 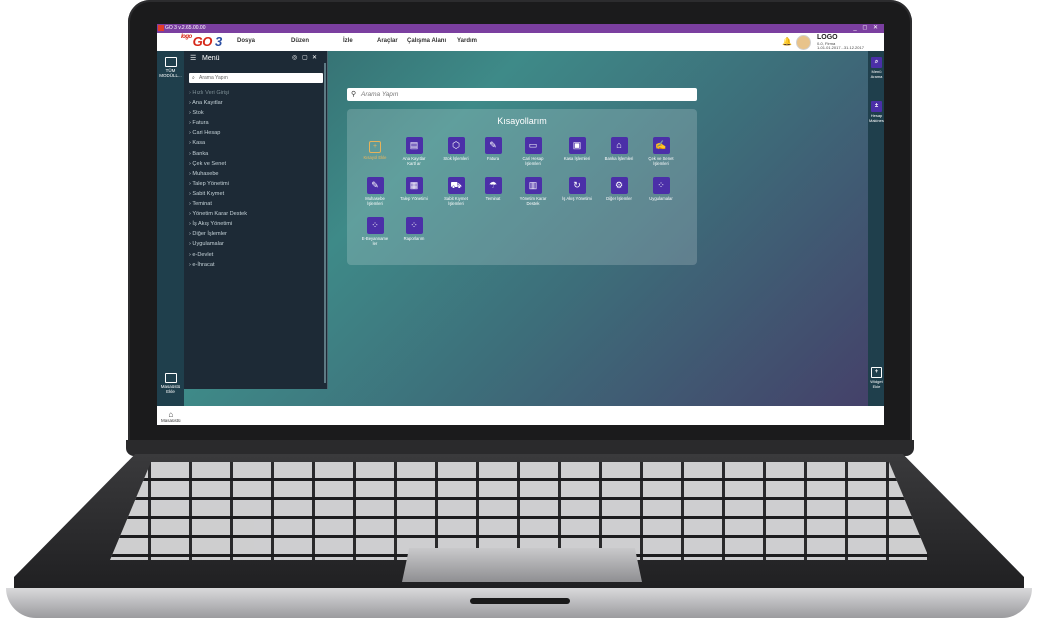 What do you see at coordinates (256, 78) in the screenshot?
I see `menu-search-input: ⌕ Arama Yapın` at bounding box center [256, 78].